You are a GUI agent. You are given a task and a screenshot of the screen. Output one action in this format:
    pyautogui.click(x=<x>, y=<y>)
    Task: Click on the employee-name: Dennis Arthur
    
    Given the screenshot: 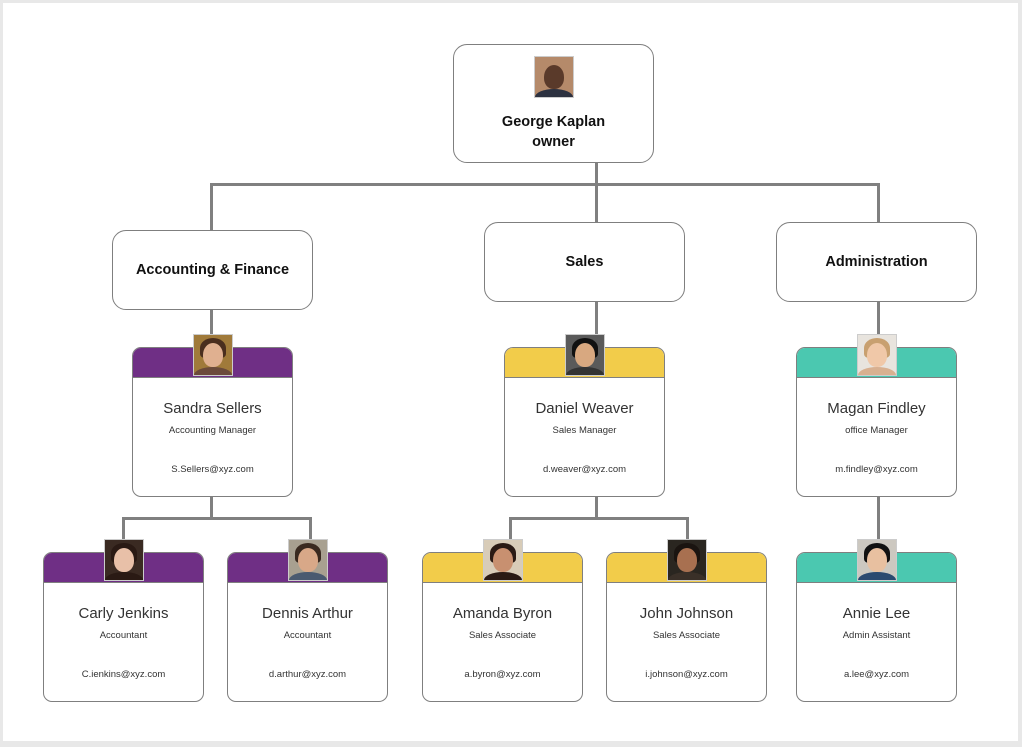 What is the action you would take?
    pyautogui.click(x=307, y=613)
    